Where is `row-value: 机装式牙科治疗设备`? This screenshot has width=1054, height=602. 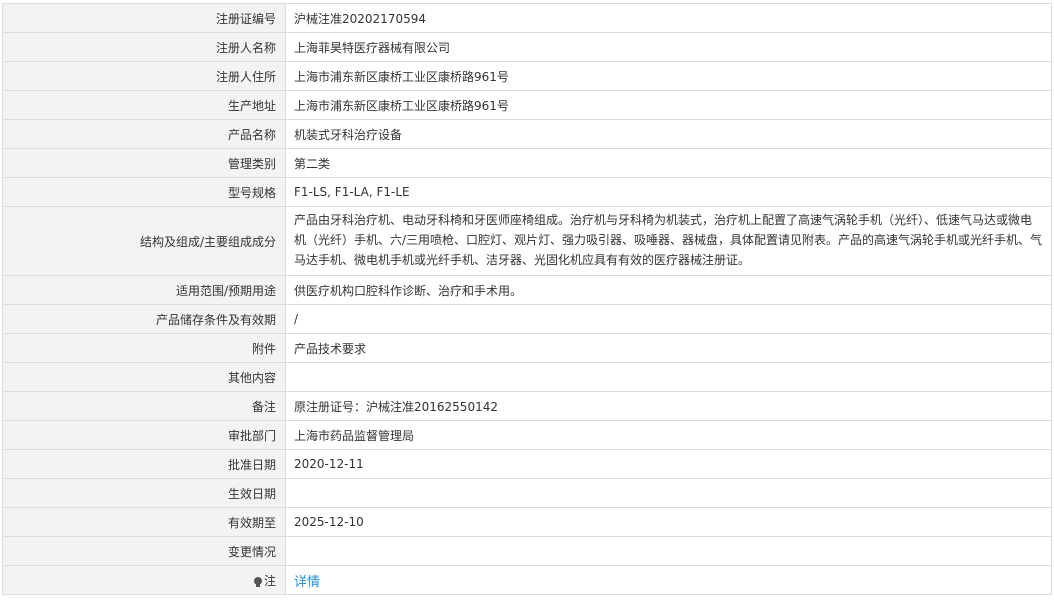
row-value: 机装式牙科治疗设备 is located at coordinates (668, 134).